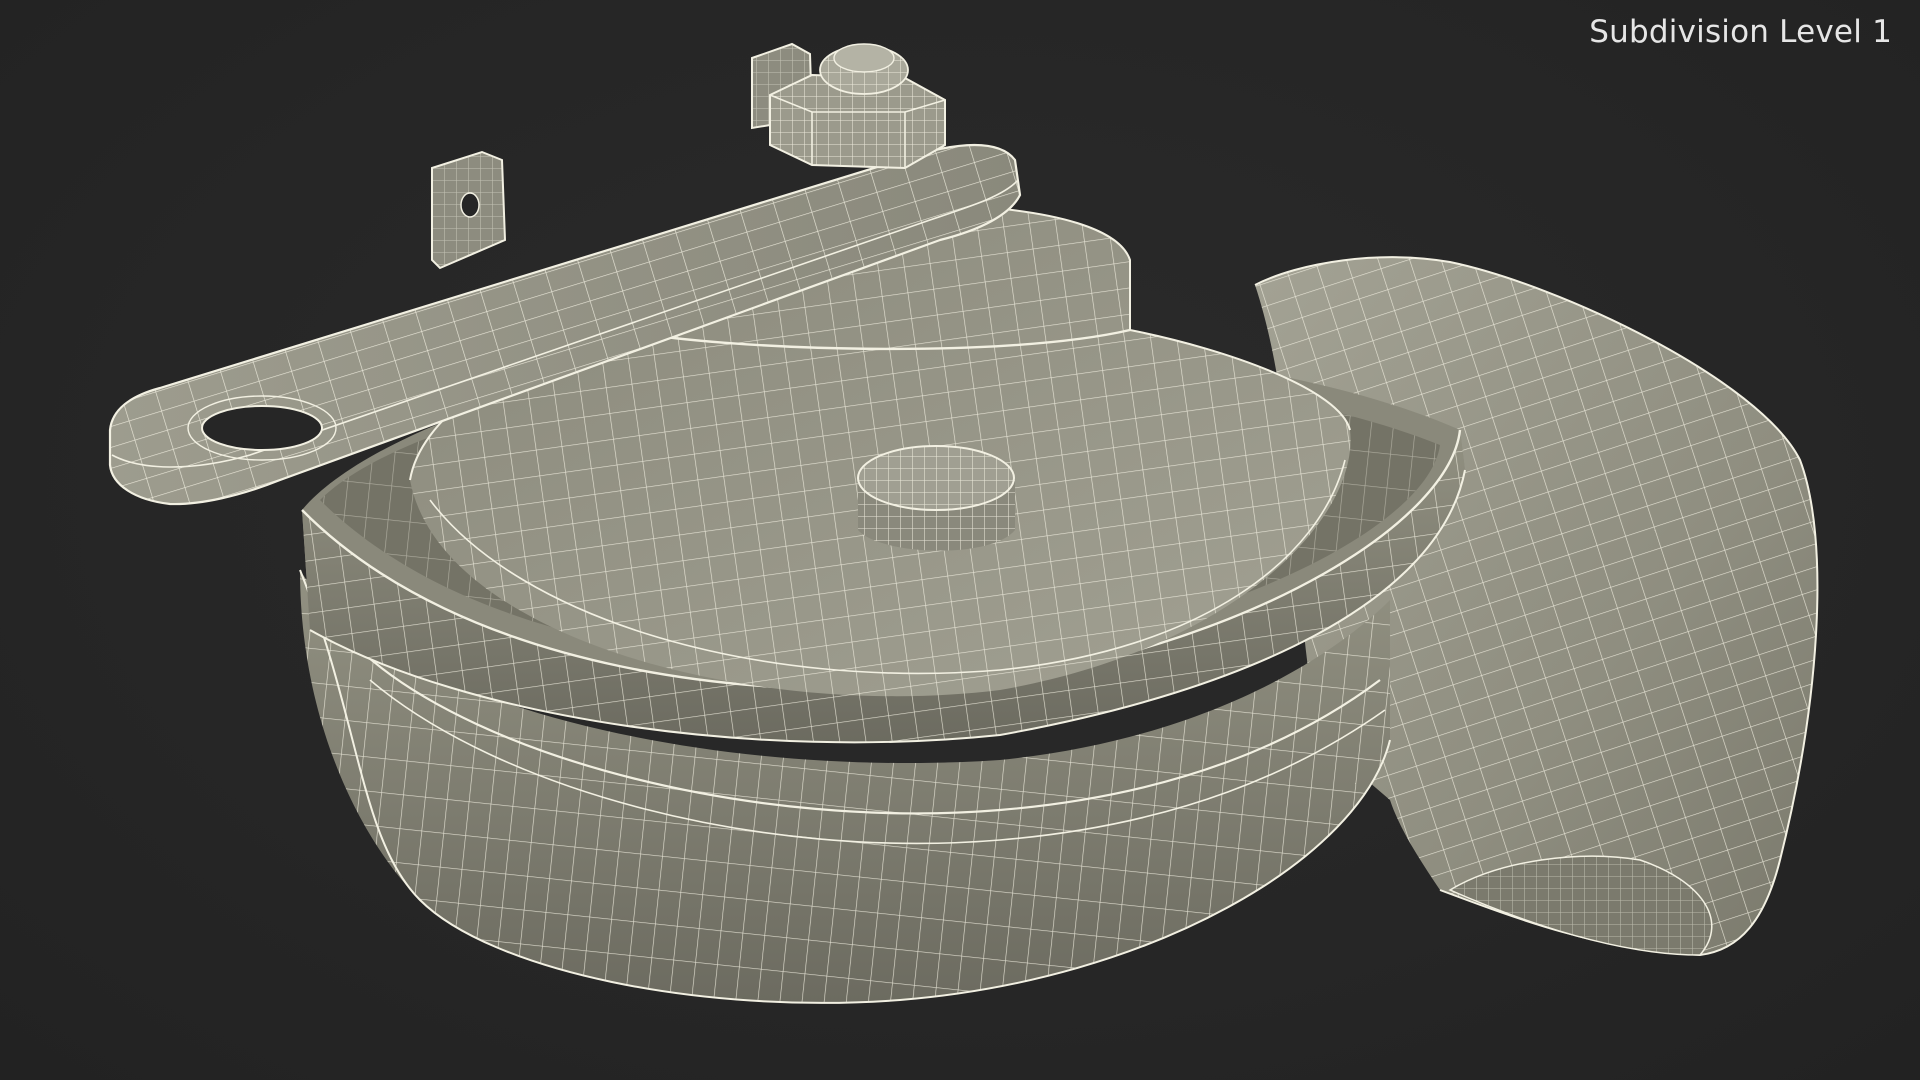 The width and height of the screenshot is (1920, 1080). What do you see at coordinates (936, 498) in the screenshot?
I see `center-cap` at bounding box center [936, 498].